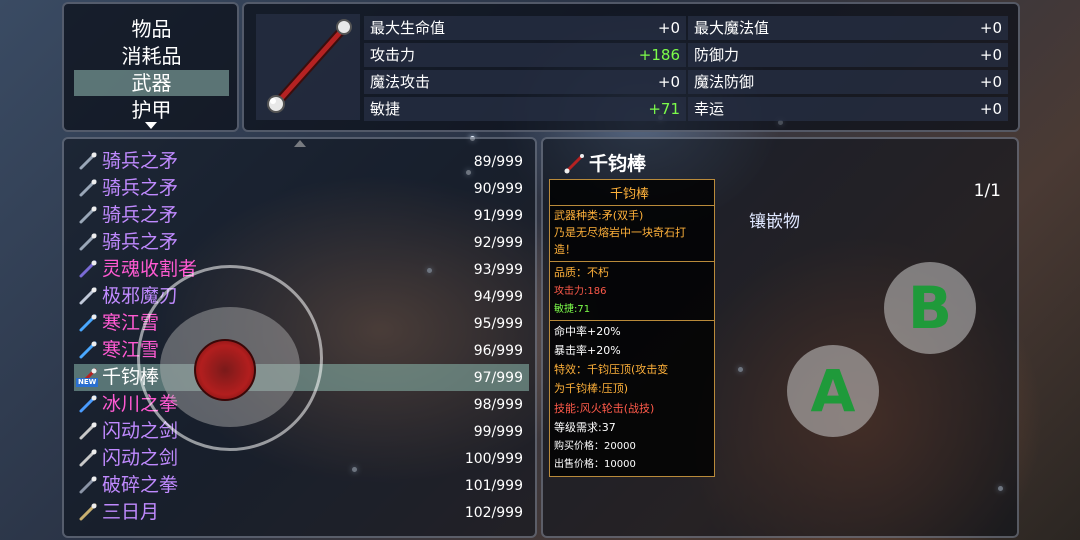  Describe the element at coordinates (498, 270) in the screenshot. I see `item-count: 93/999` at that location.